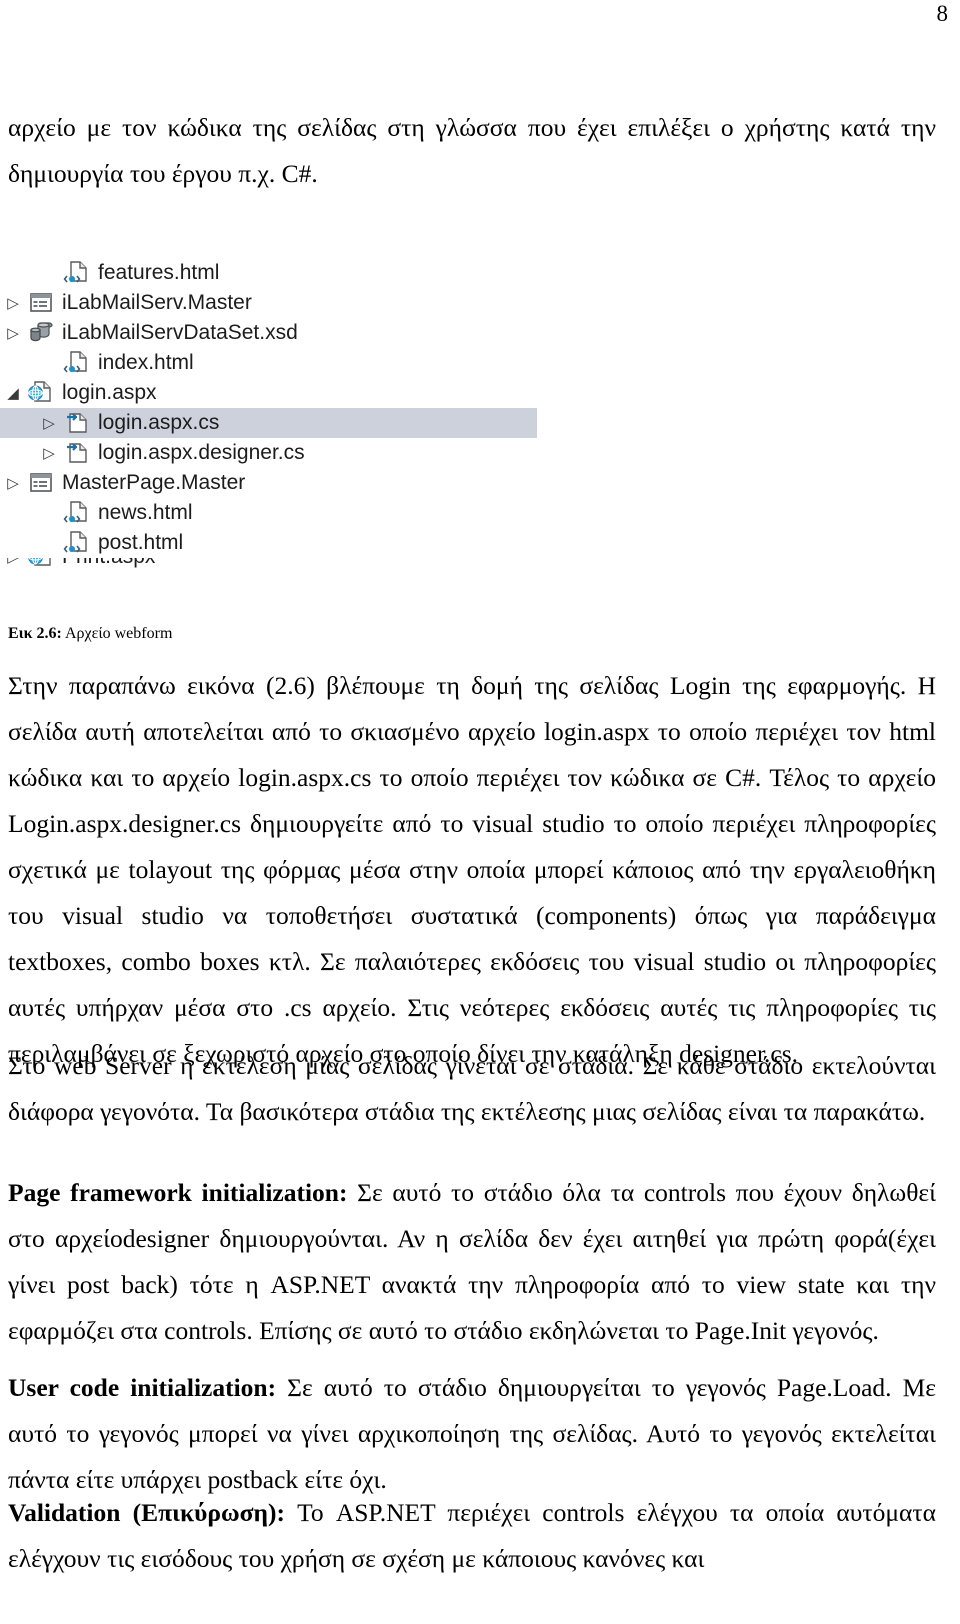  Describe the element at coordinates (154, 482) in the screenshot. I see `tree-item-label: MasterPage.Master` at that location.